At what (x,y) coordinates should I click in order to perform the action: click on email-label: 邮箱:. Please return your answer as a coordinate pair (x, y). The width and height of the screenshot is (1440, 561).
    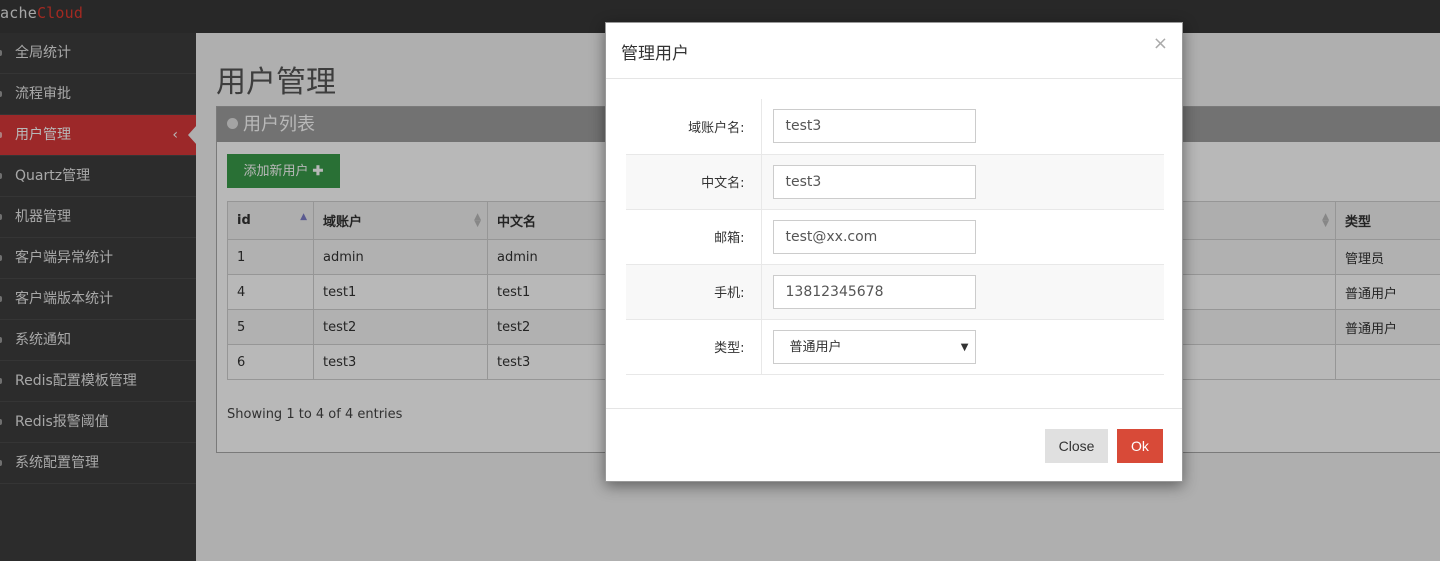
    Looking at the image, I should click on (694, 237).